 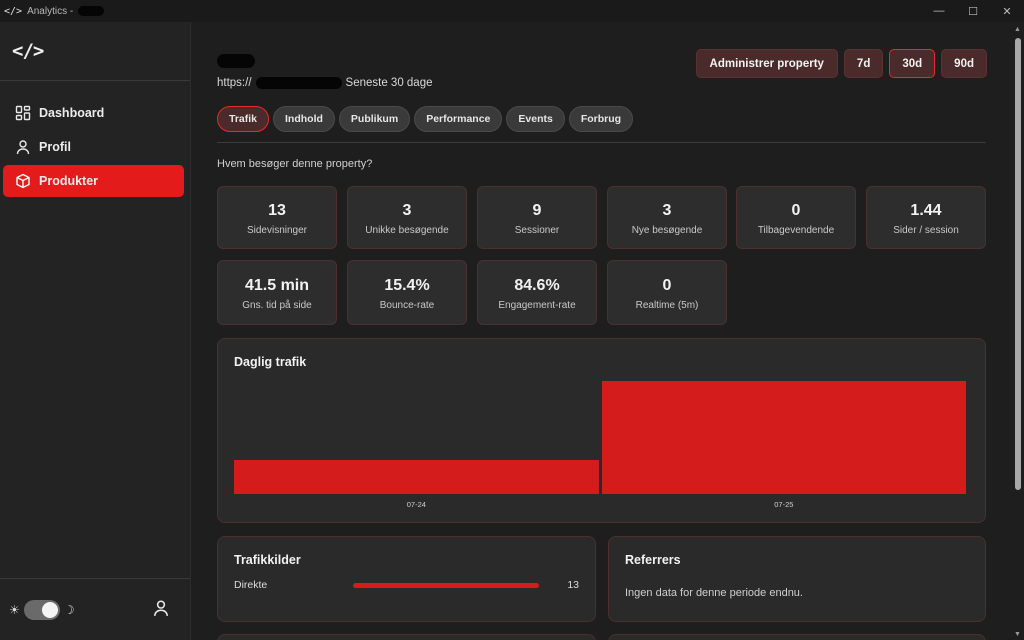 I want to click on app-logo-icon: </>, so click(x=13, y=11).